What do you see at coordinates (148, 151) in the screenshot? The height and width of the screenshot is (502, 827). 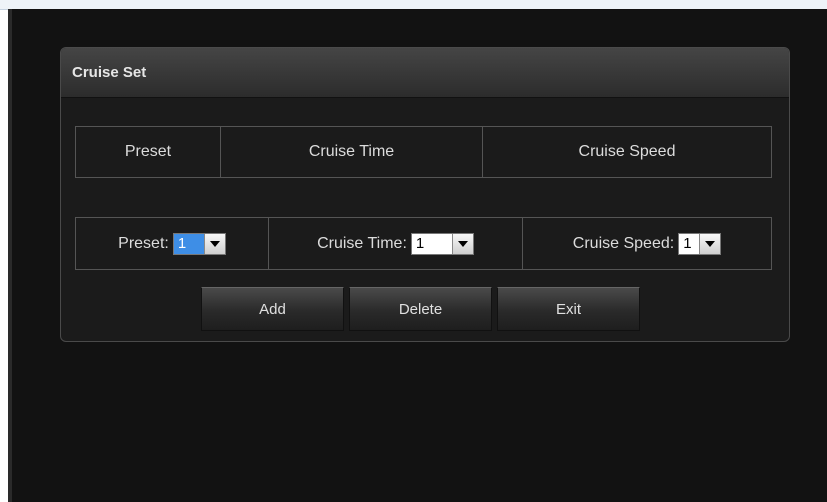 I see `column-header-preset: Preset` at bounding box center [148, 151].